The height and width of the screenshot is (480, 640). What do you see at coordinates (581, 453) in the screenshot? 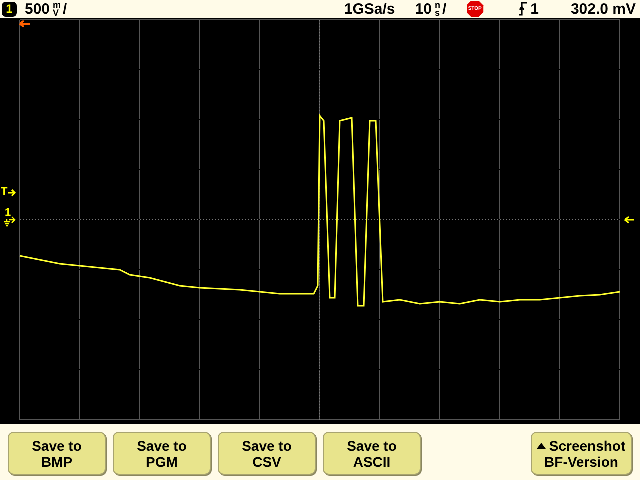
I see `softkey-button: Screenshot BF-Version` at bounding box center [581, 453].